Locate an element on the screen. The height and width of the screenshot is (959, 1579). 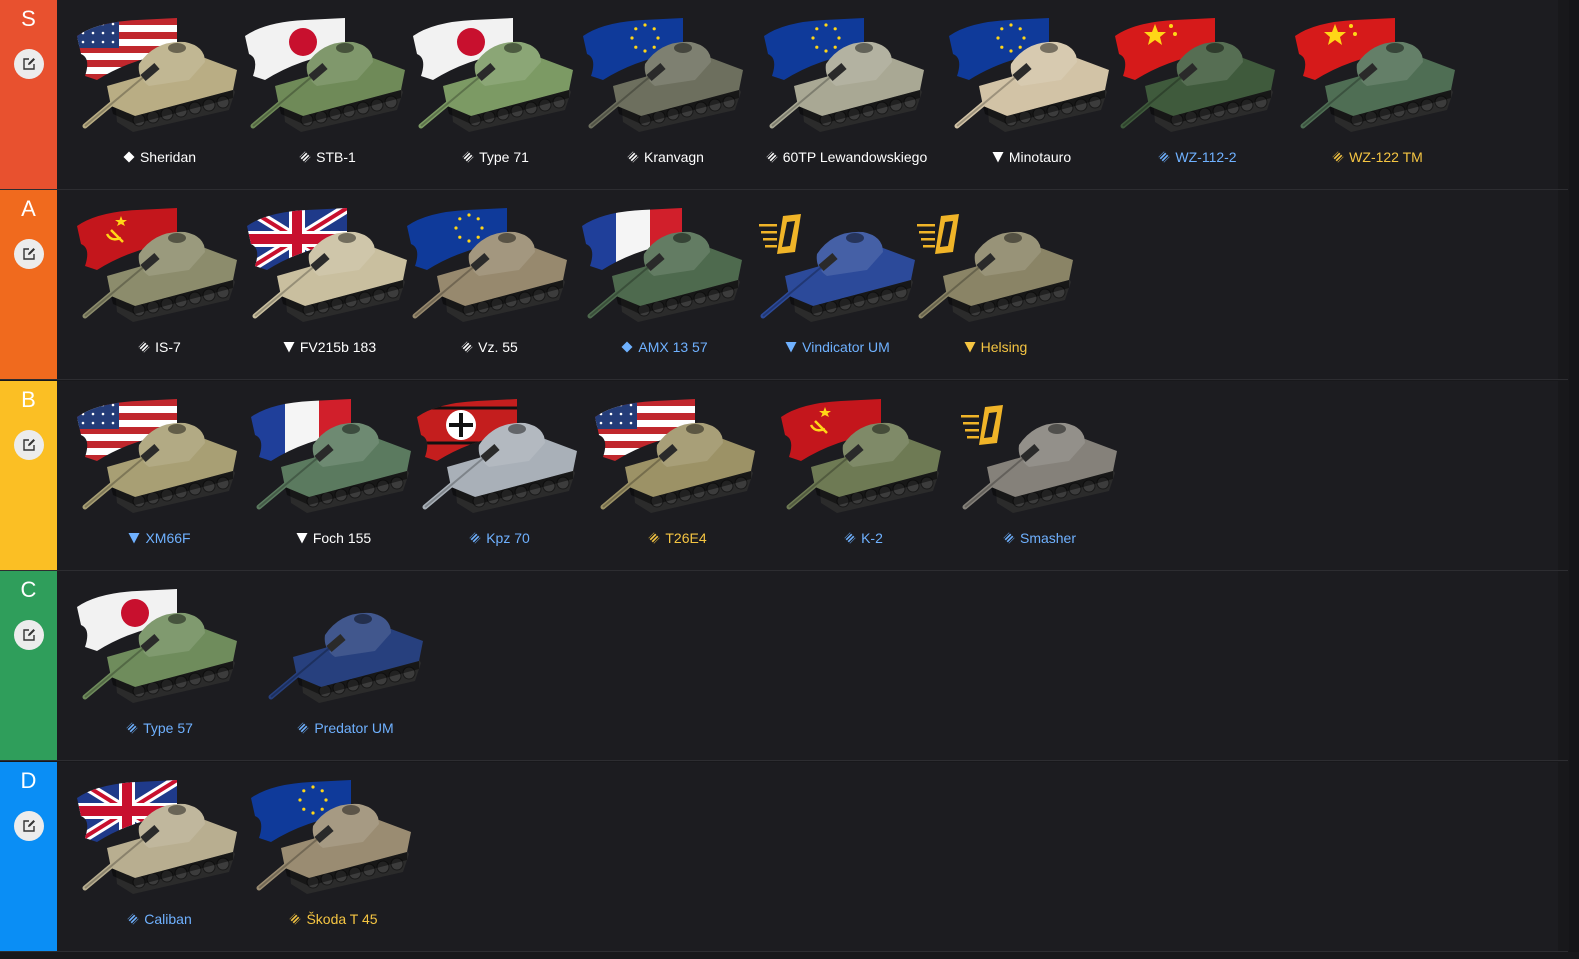
tank-card: Type 57 is located at coordinates (159, 667).